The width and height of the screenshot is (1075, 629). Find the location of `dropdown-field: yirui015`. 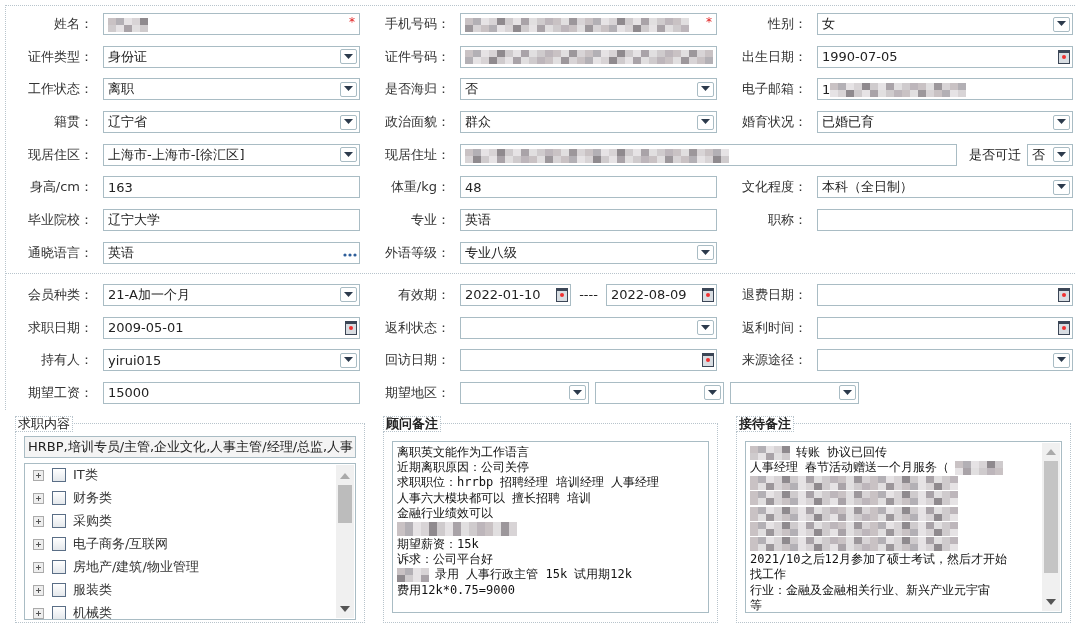

dropdown-field: yirui015 is located at coordinates (231, 360).